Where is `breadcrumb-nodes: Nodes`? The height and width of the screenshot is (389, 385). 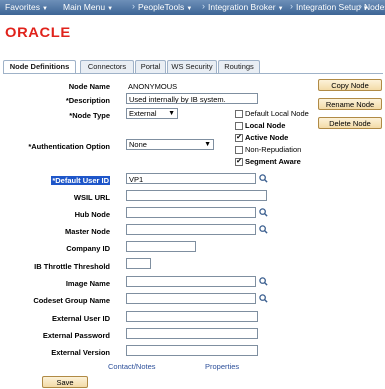
breadcrumb-nodes: Nodes is located at coordinates (374, 7).